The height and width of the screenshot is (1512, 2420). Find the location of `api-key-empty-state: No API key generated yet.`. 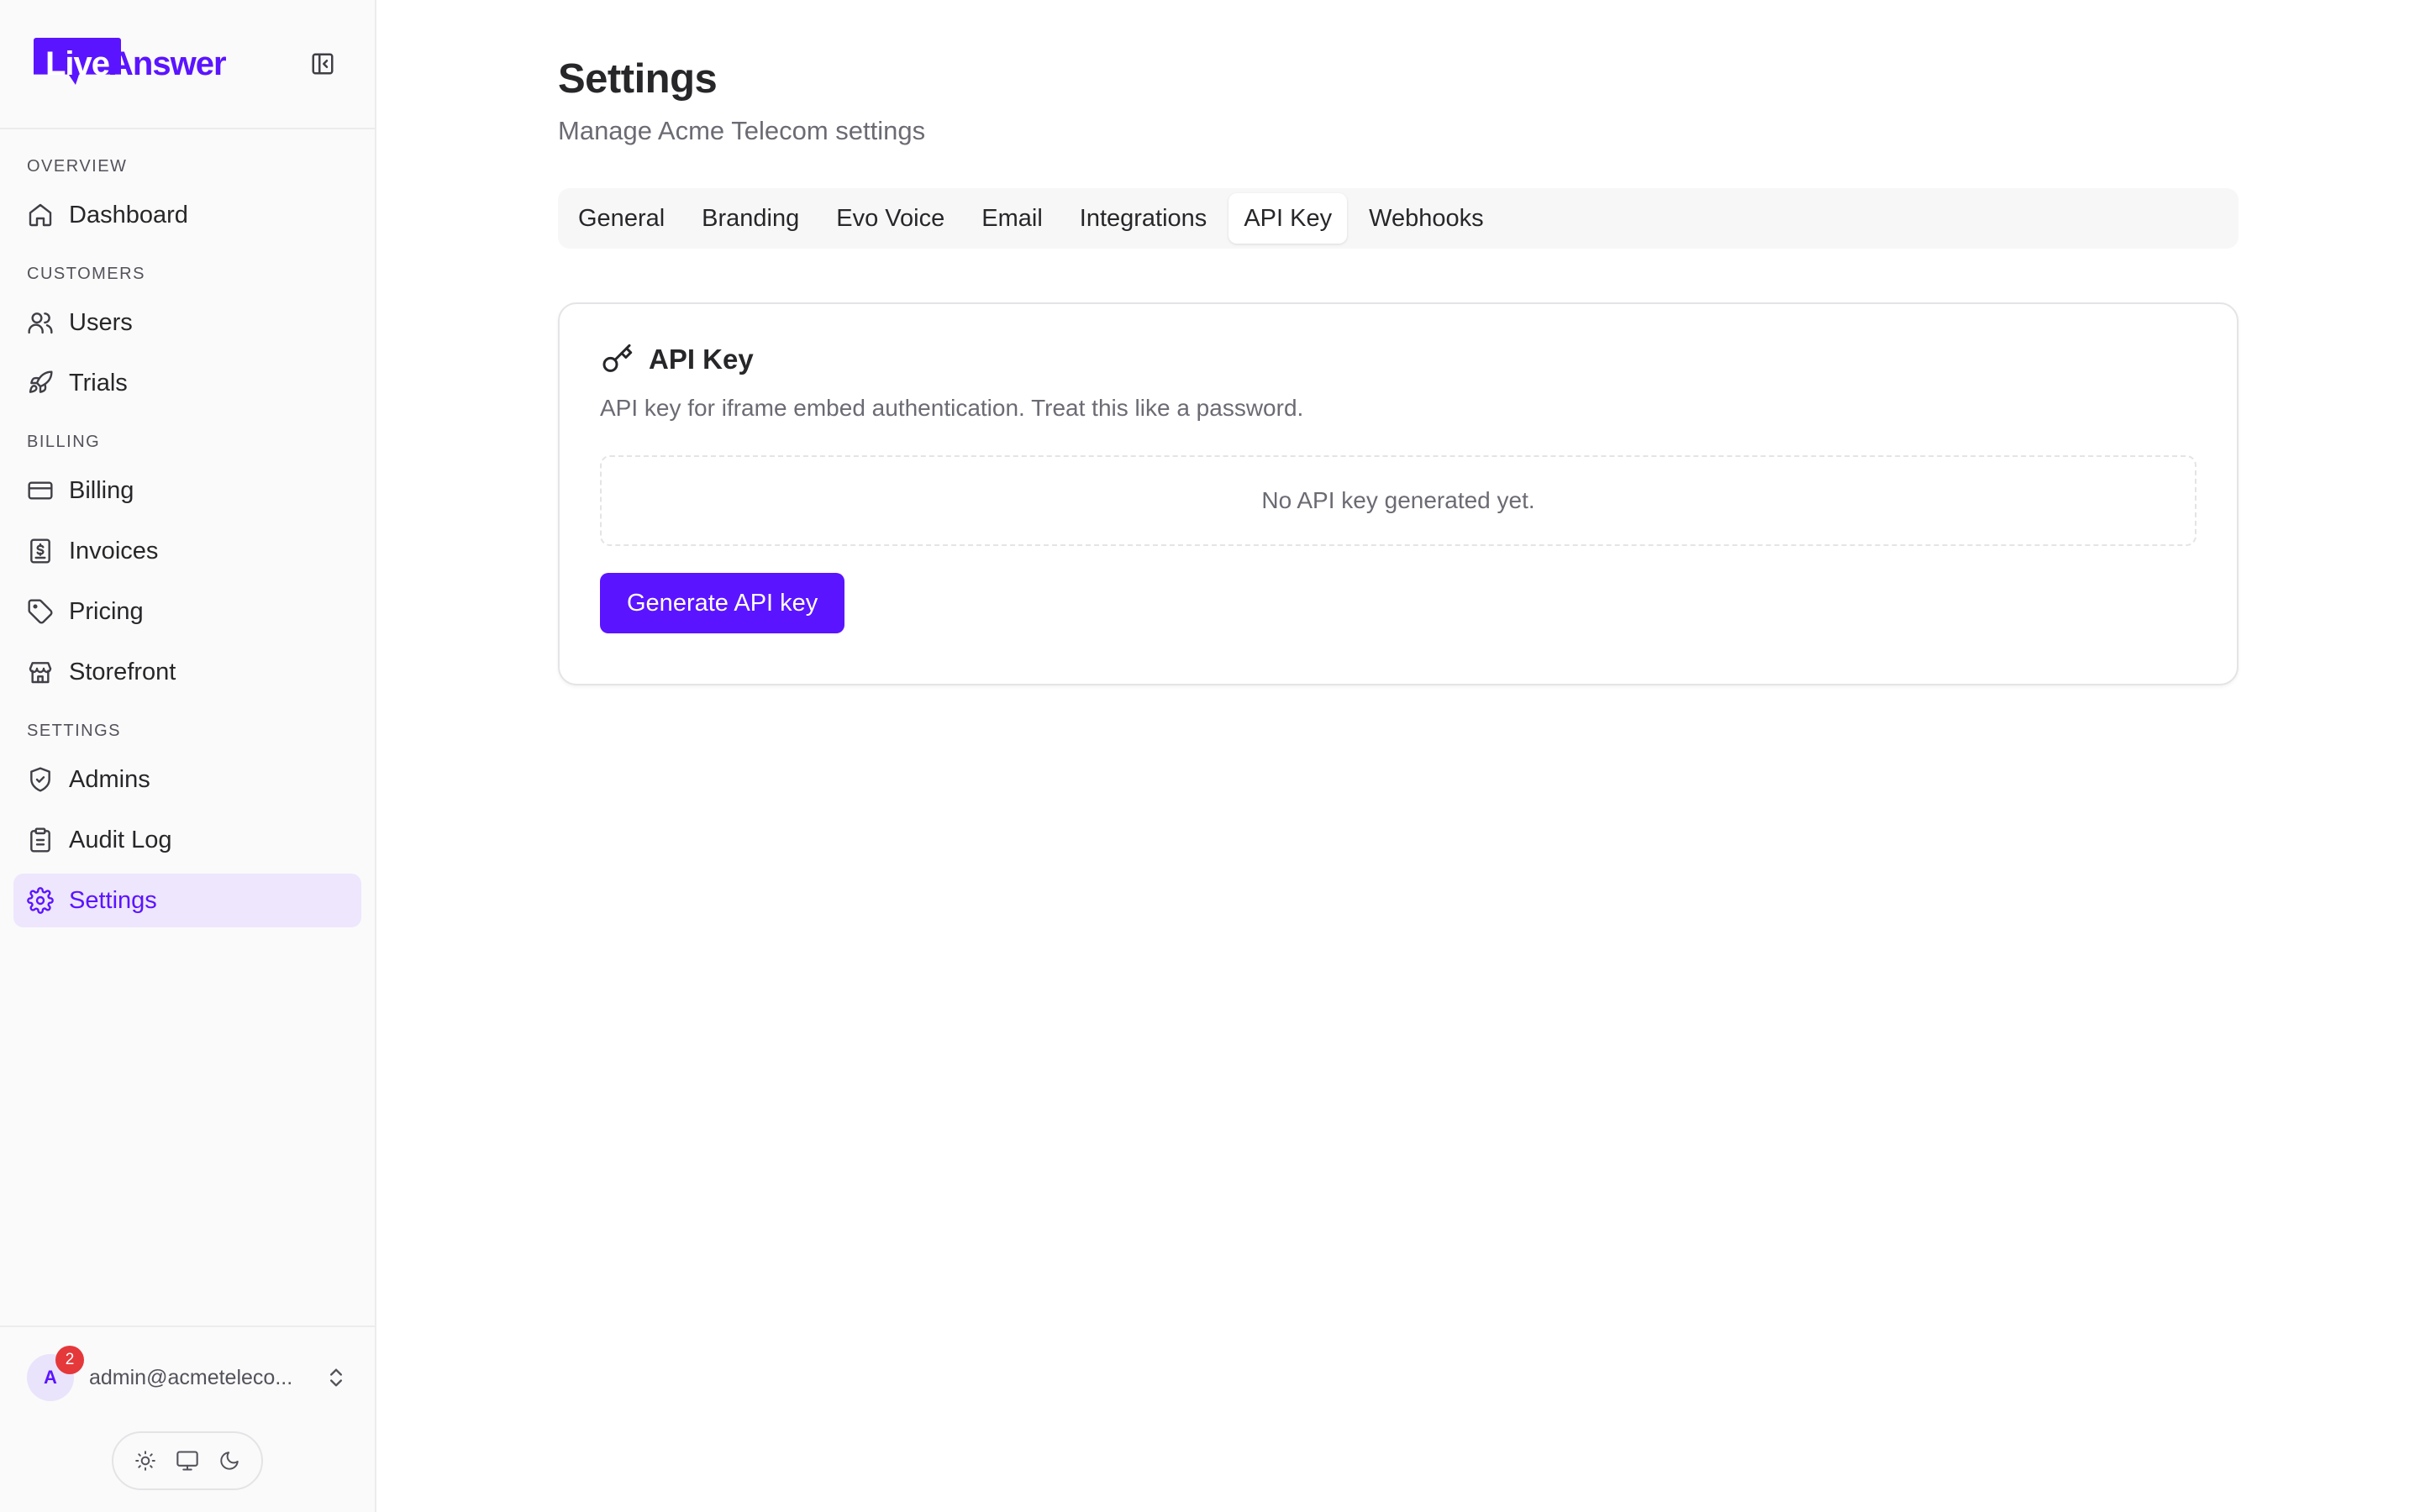

api-key-empty-state: No API key generated yet. is located at coordinates (1398, 500).